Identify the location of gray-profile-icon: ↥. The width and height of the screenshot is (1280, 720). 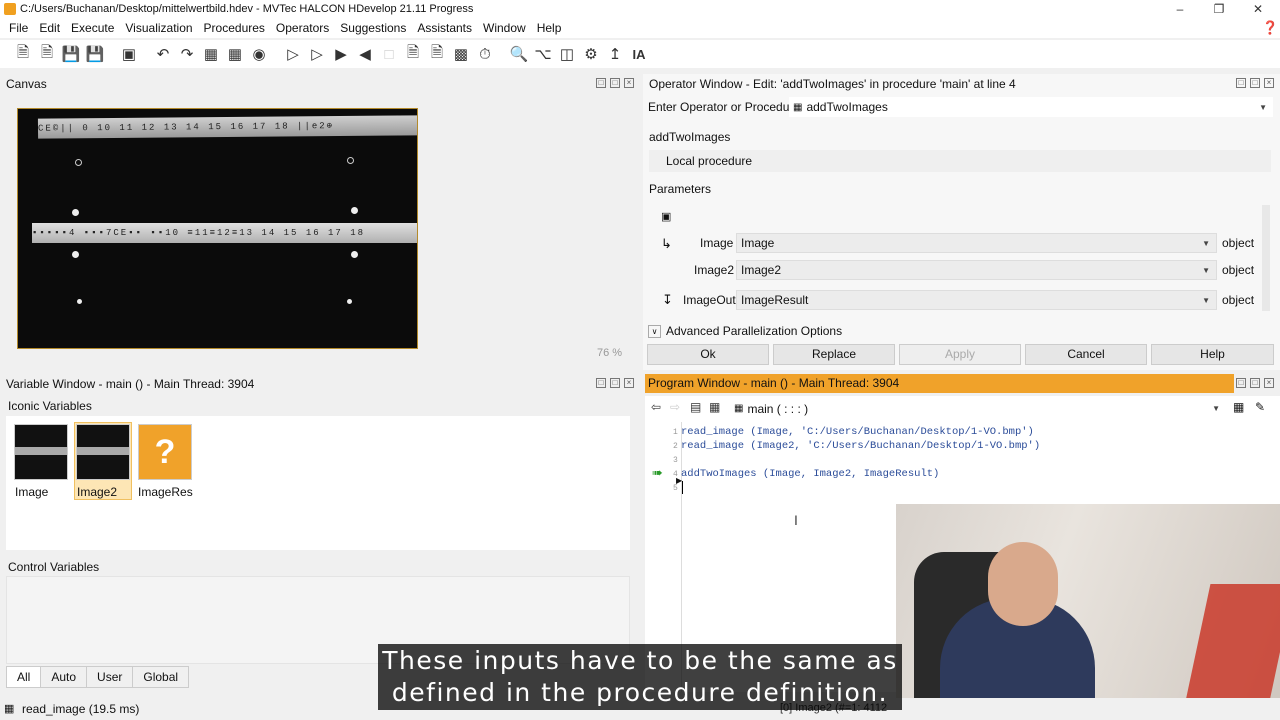
(615, 54).